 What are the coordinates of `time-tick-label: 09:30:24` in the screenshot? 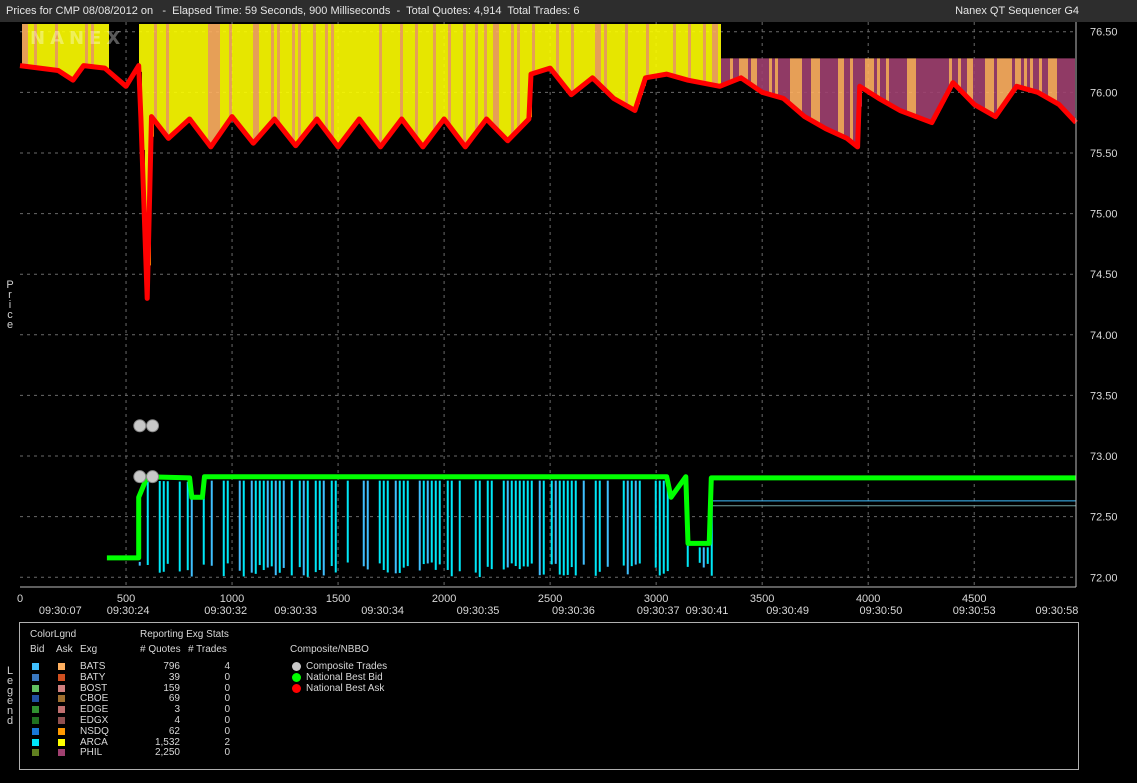 It's located at (128, 611).